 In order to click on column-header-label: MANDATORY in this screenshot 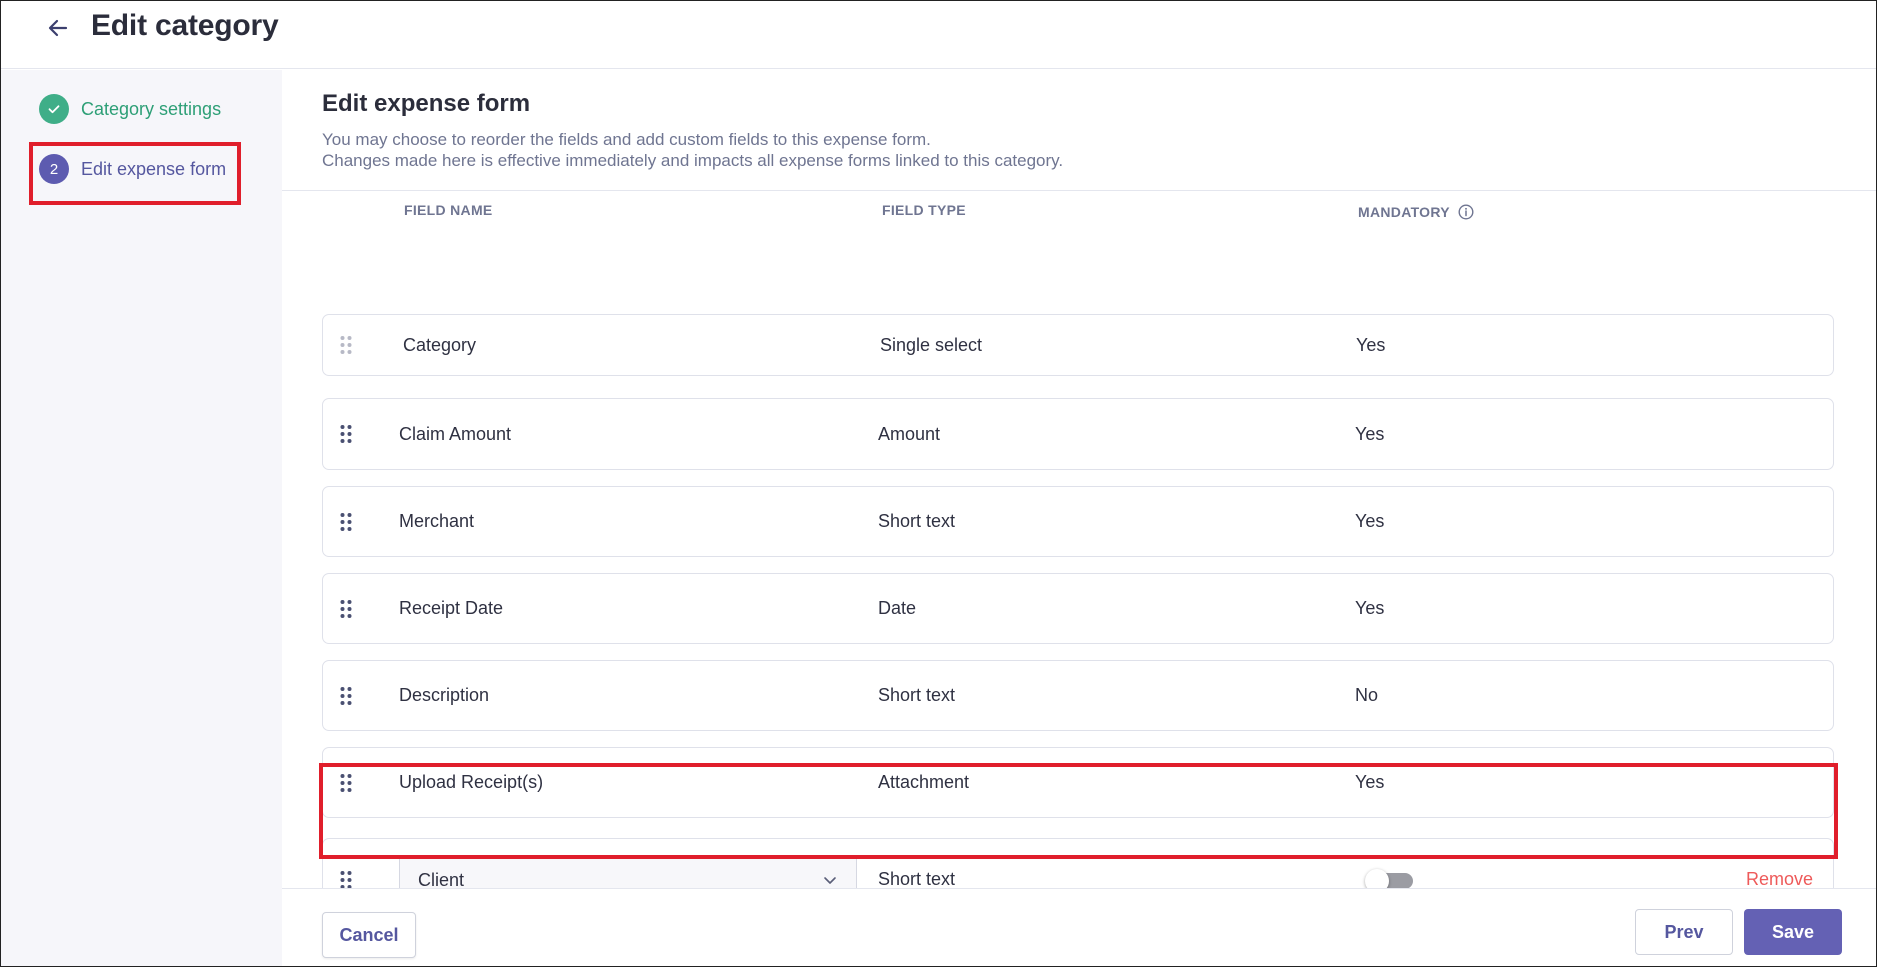, I will do `click(1404, 212)`.